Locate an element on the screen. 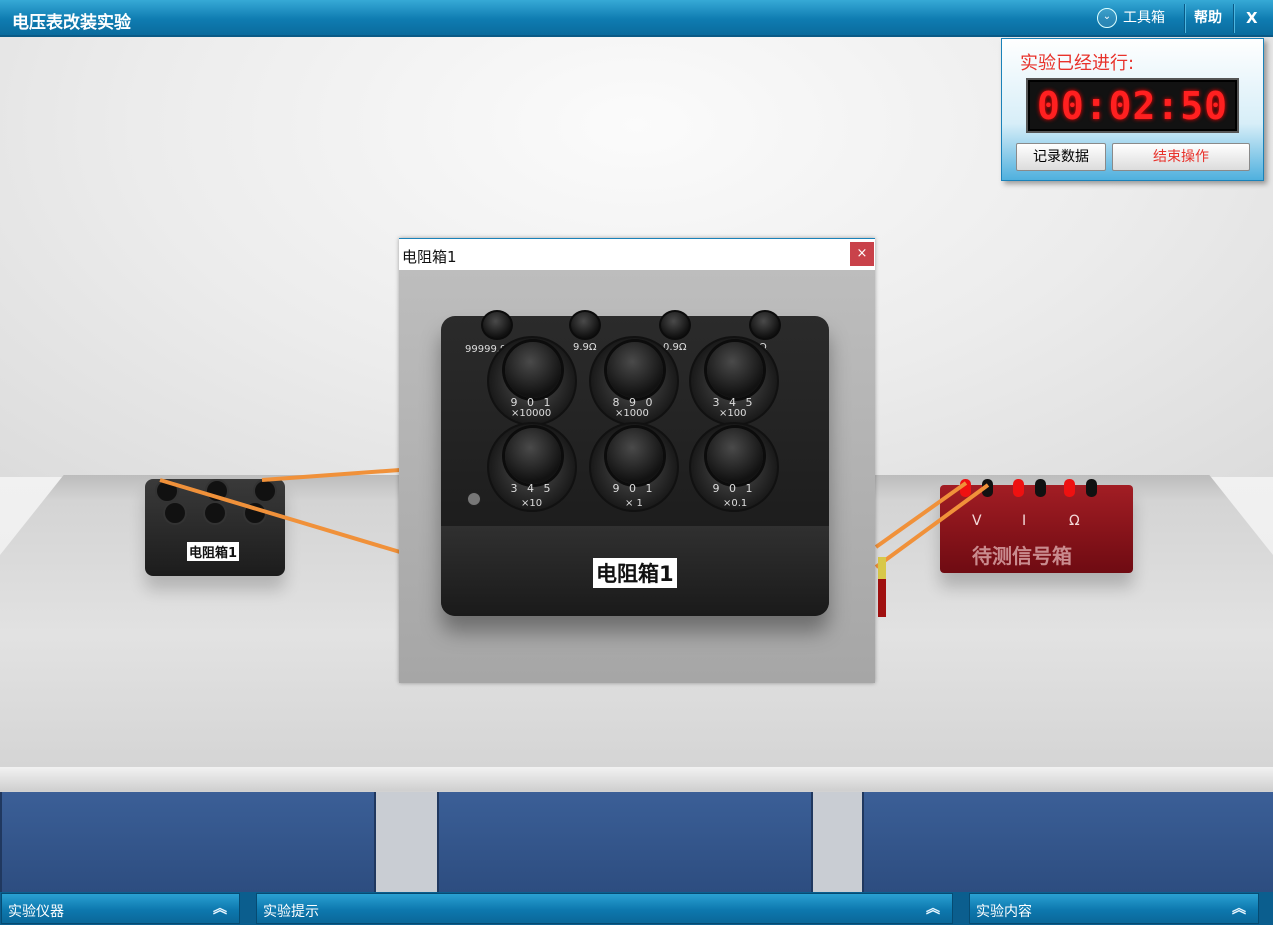 The height and width of the screenshot is (925, 1273). dial-multiplier: ×1000 is located at coordinates (632, 413).